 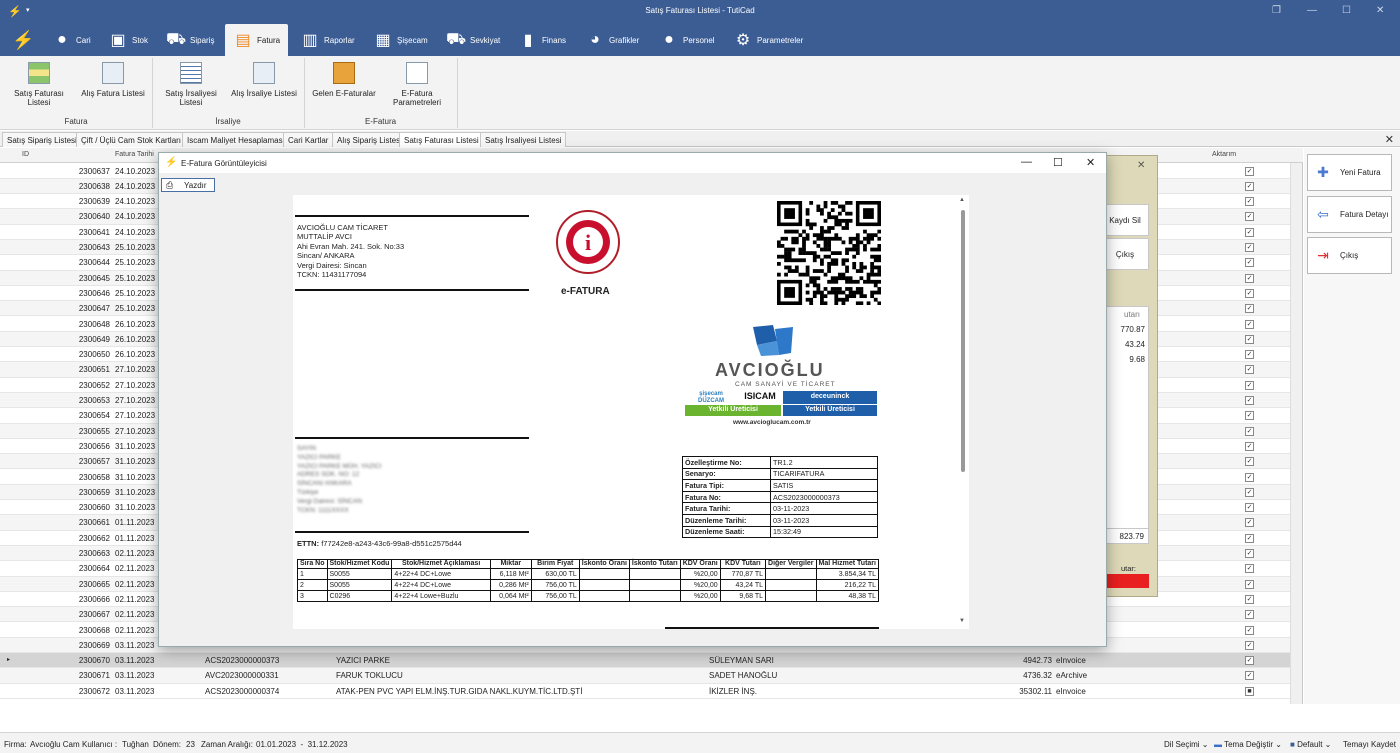 What do you see at coordinates (654, 574) in the screenshot?
I see `invoice-item-cell` at bounding box center [654, 574].